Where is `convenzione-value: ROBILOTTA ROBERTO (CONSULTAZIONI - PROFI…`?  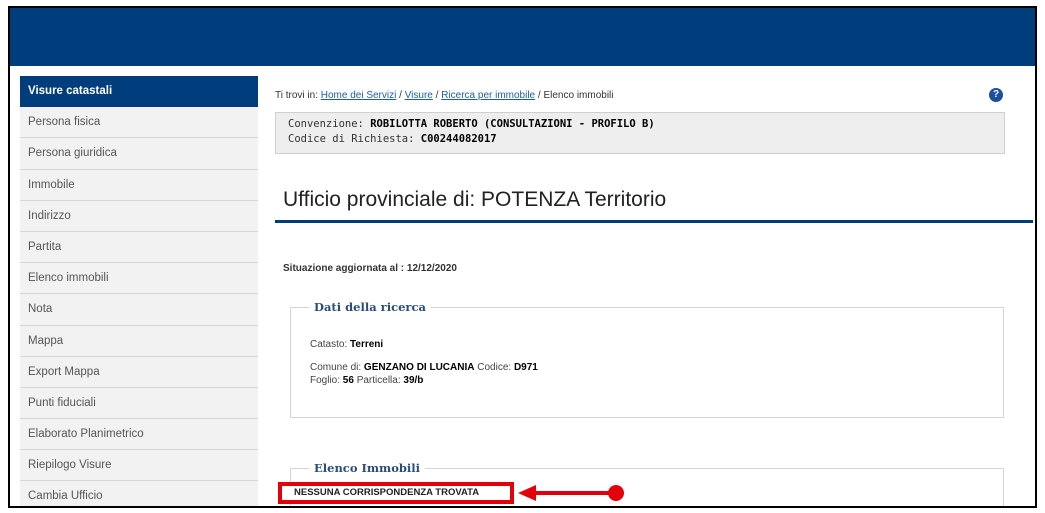
convenzione-value: ROBILOTTA ROBERTO (CONSULTAZIONI - PROFI… is located at coordinates (512, 124).